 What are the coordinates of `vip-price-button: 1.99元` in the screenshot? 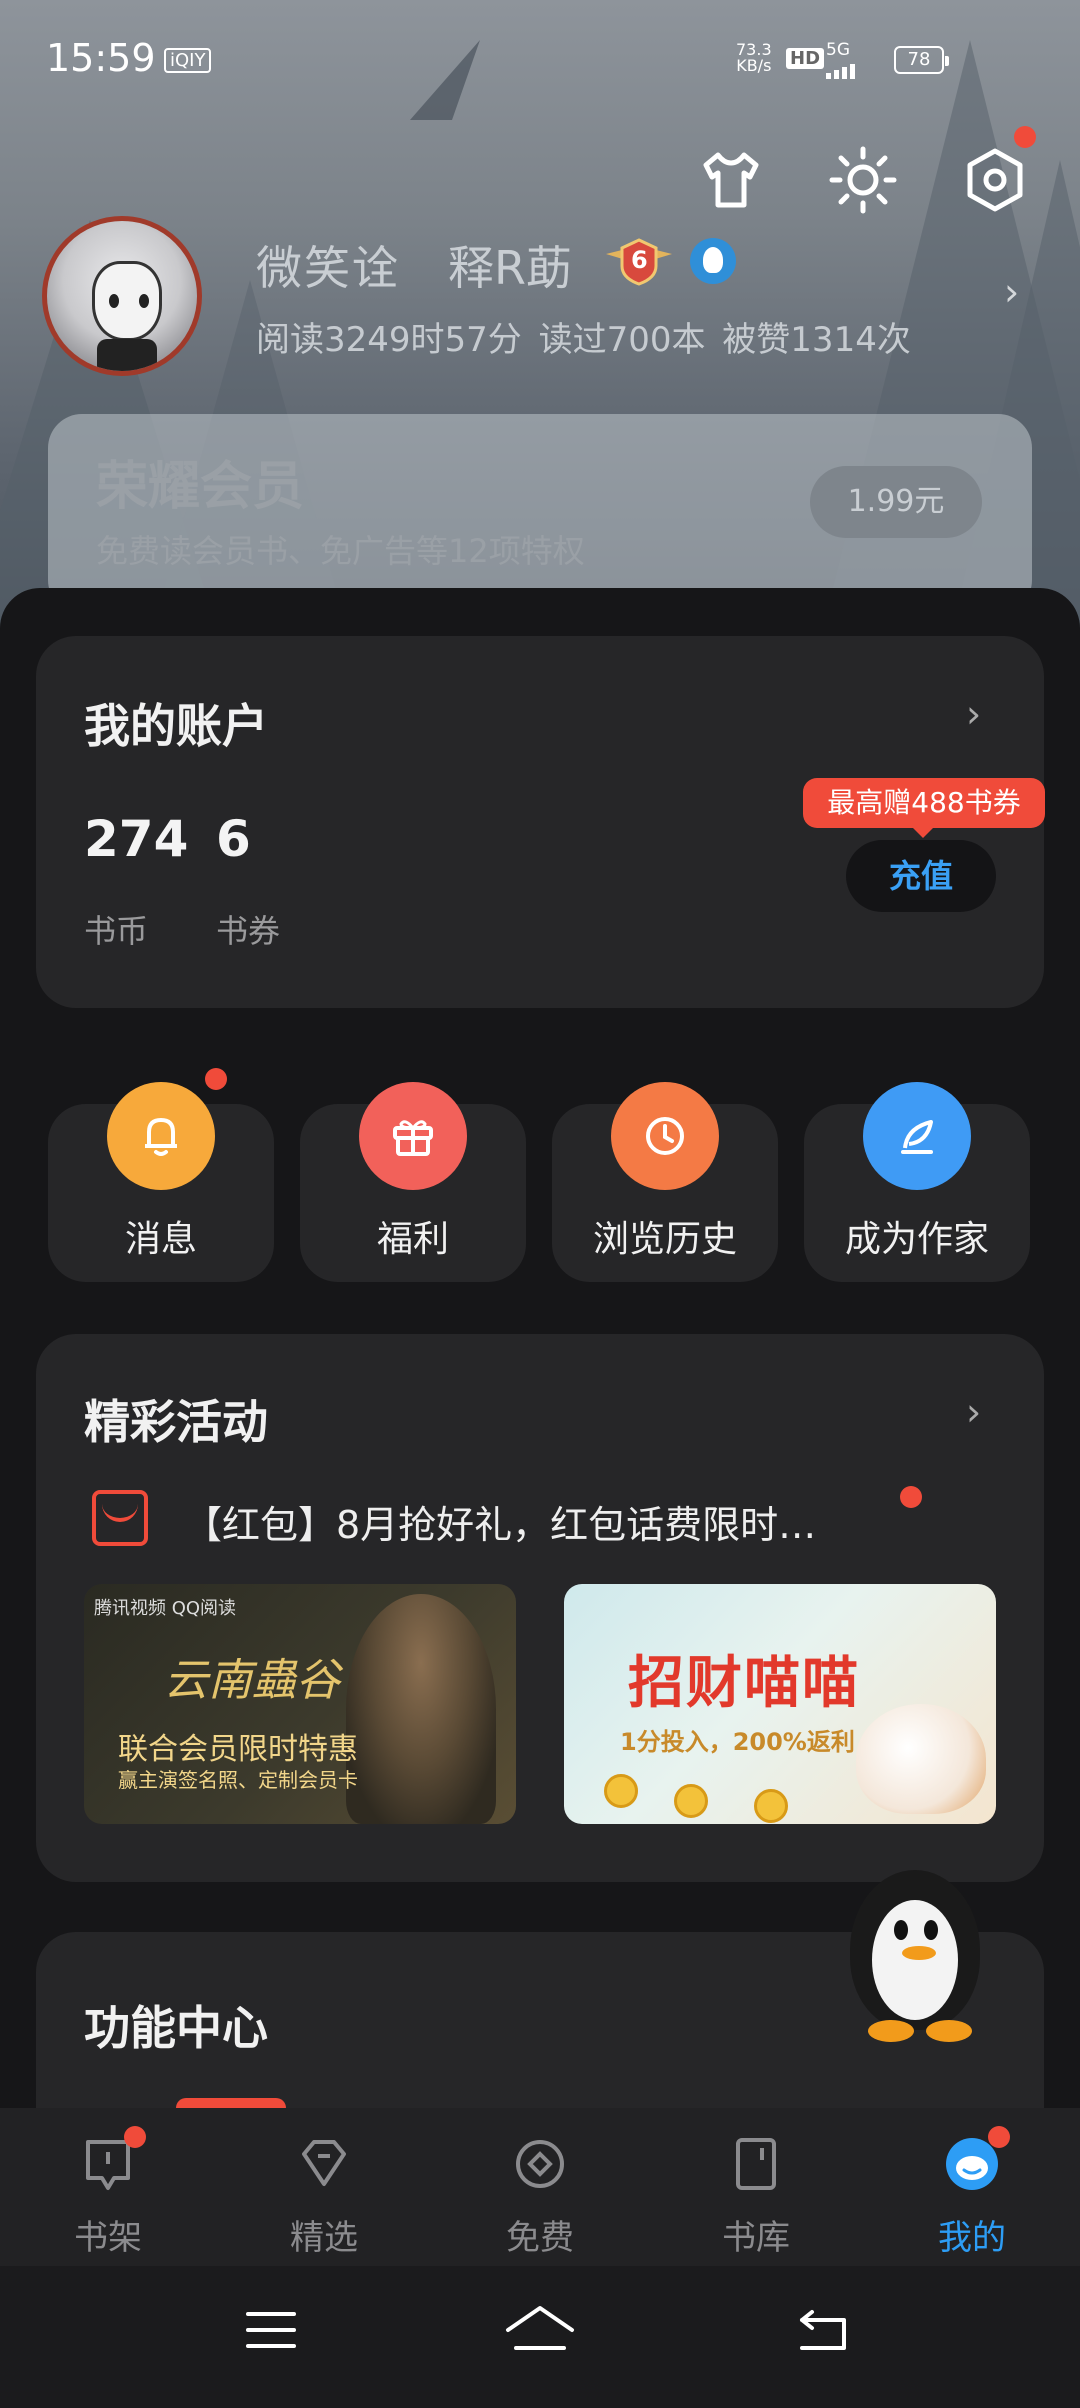 It's located at (896, 502).